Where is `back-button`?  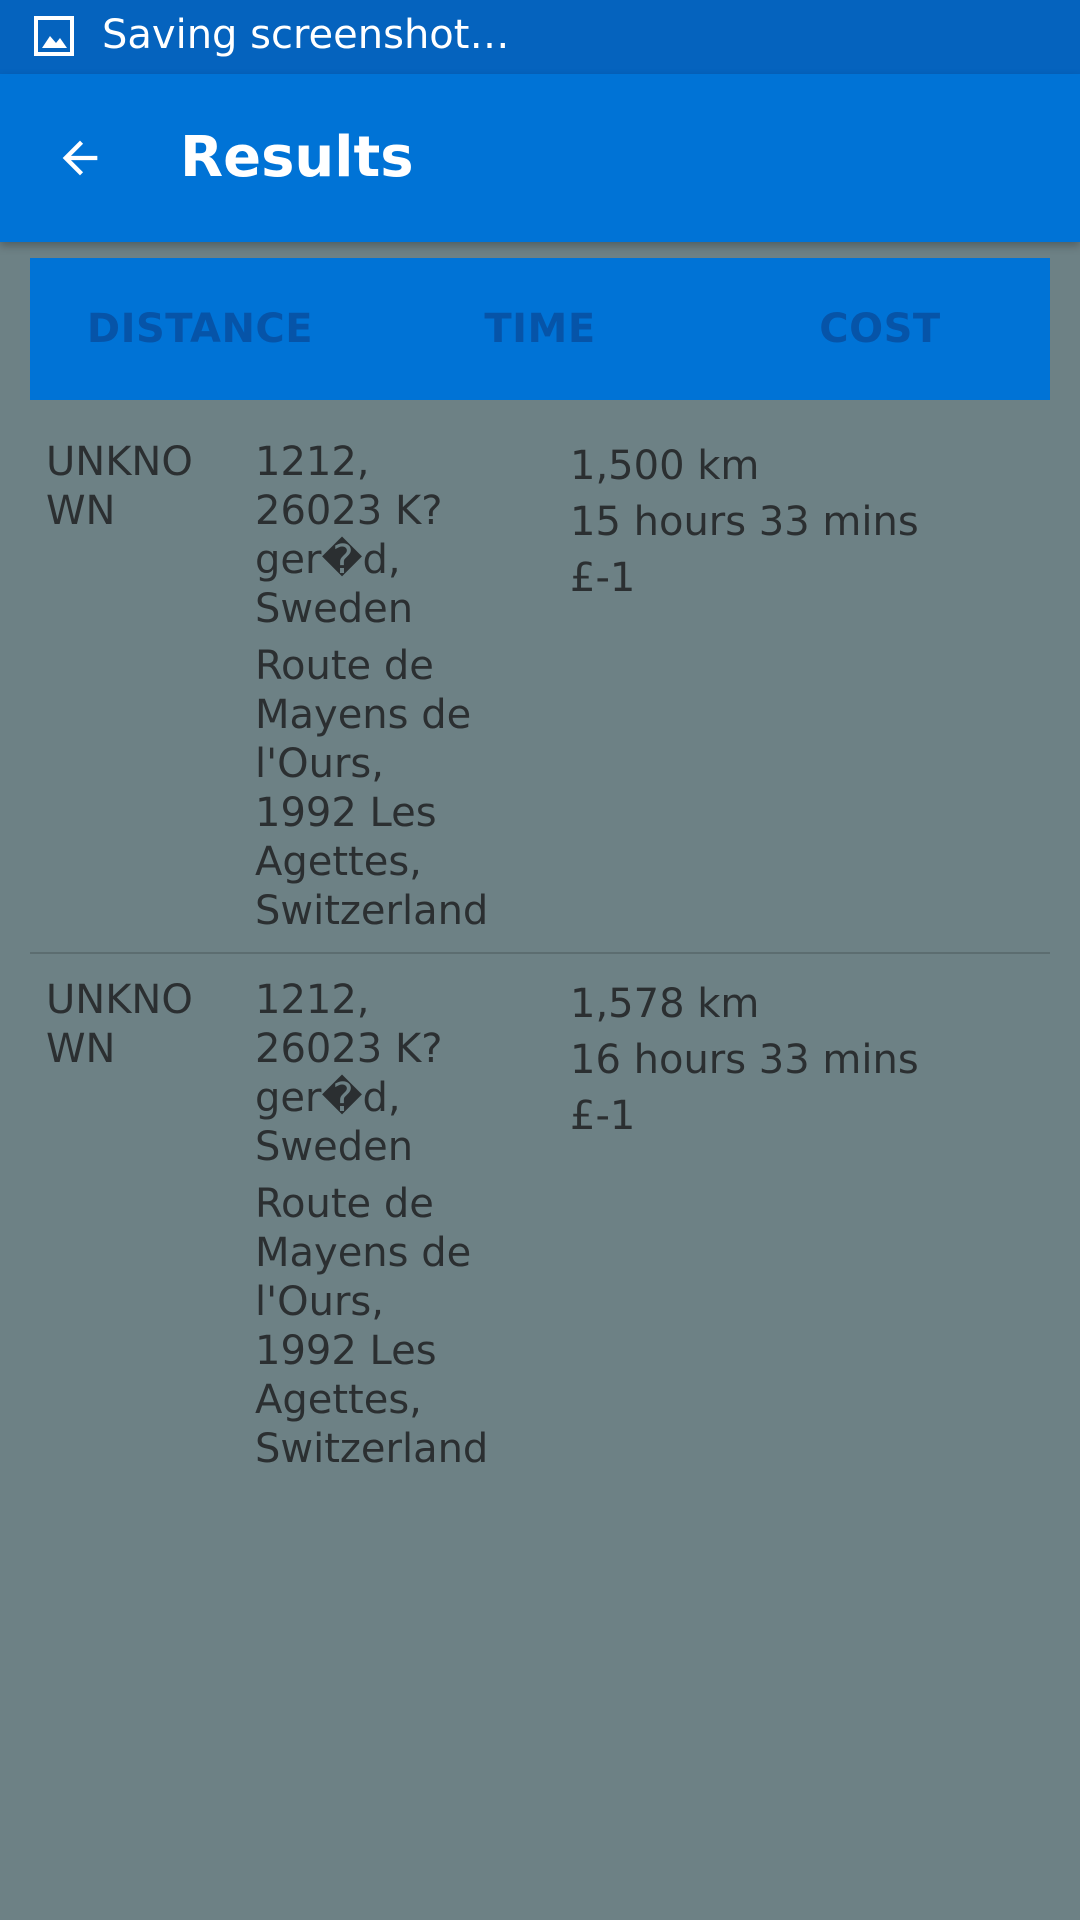 back-button is located at coordinates (80, 158).